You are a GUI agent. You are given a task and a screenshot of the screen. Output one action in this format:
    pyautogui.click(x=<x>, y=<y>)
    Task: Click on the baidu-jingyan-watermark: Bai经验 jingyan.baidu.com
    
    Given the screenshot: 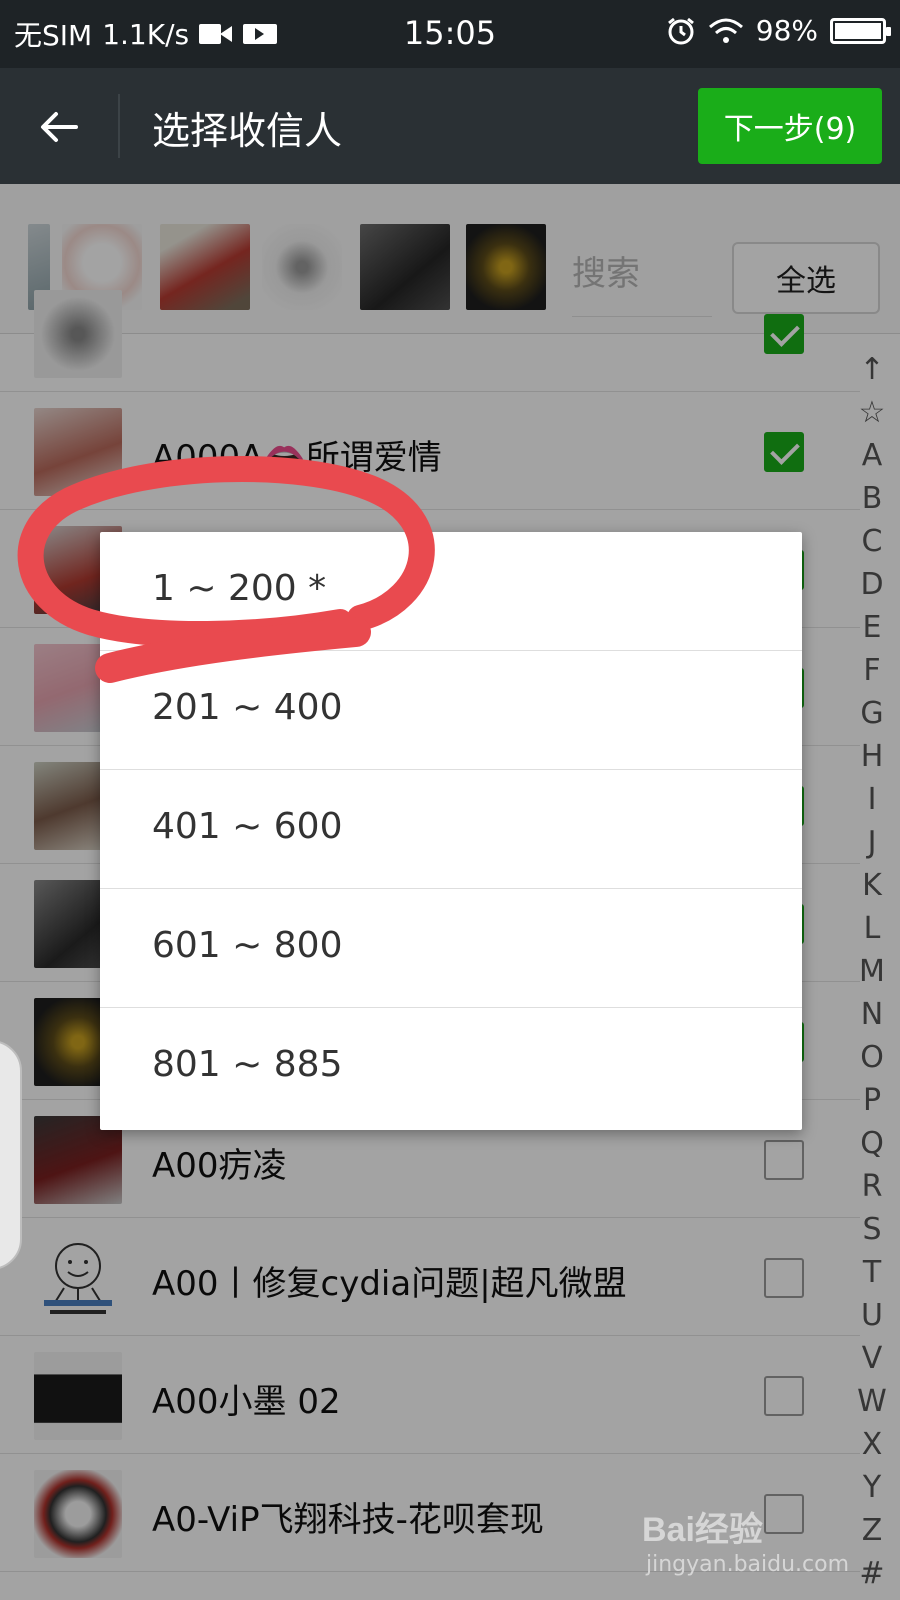 What is the action you would take?
    pyautogui.click(x=757, y=1542)
    